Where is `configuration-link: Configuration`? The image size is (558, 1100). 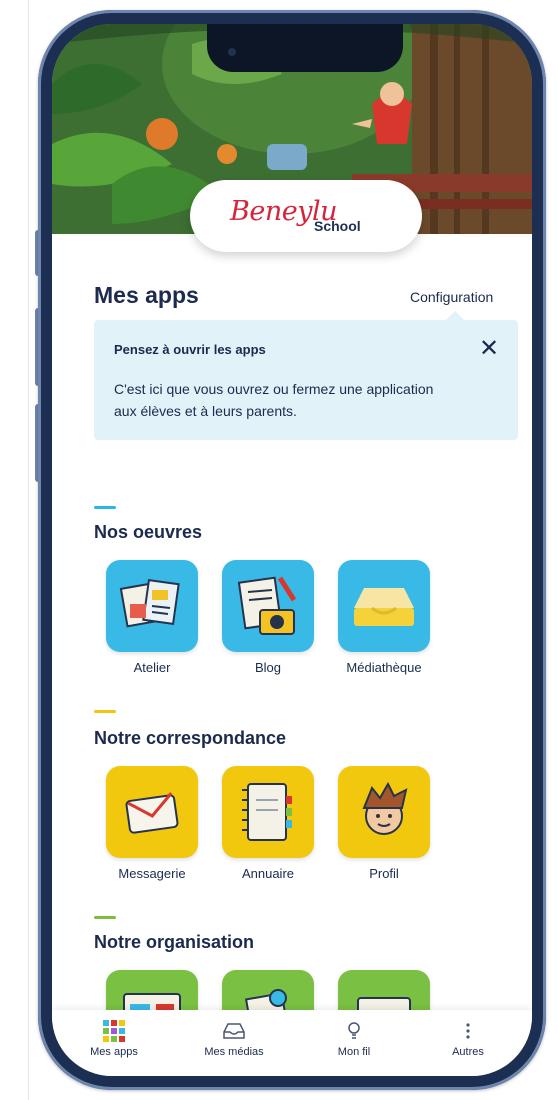 configuration-link: Configuration is located at coordinates (451, 297).